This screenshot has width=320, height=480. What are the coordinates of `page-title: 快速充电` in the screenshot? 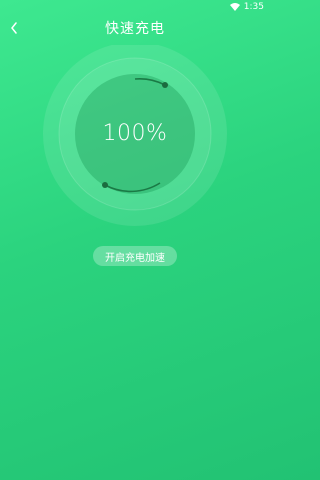 It's located at (135, 29).